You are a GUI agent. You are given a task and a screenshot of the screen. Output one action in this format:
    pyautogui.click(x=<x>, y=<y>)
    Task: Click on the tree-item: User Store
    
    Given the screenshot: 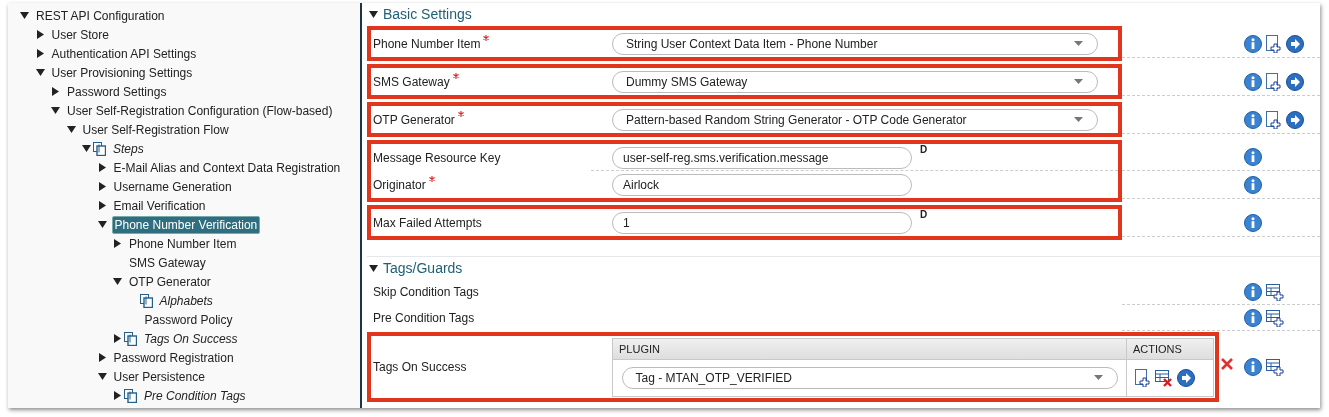 What is the action you would take?
    pyautogui.click(x=80, y=34)
    